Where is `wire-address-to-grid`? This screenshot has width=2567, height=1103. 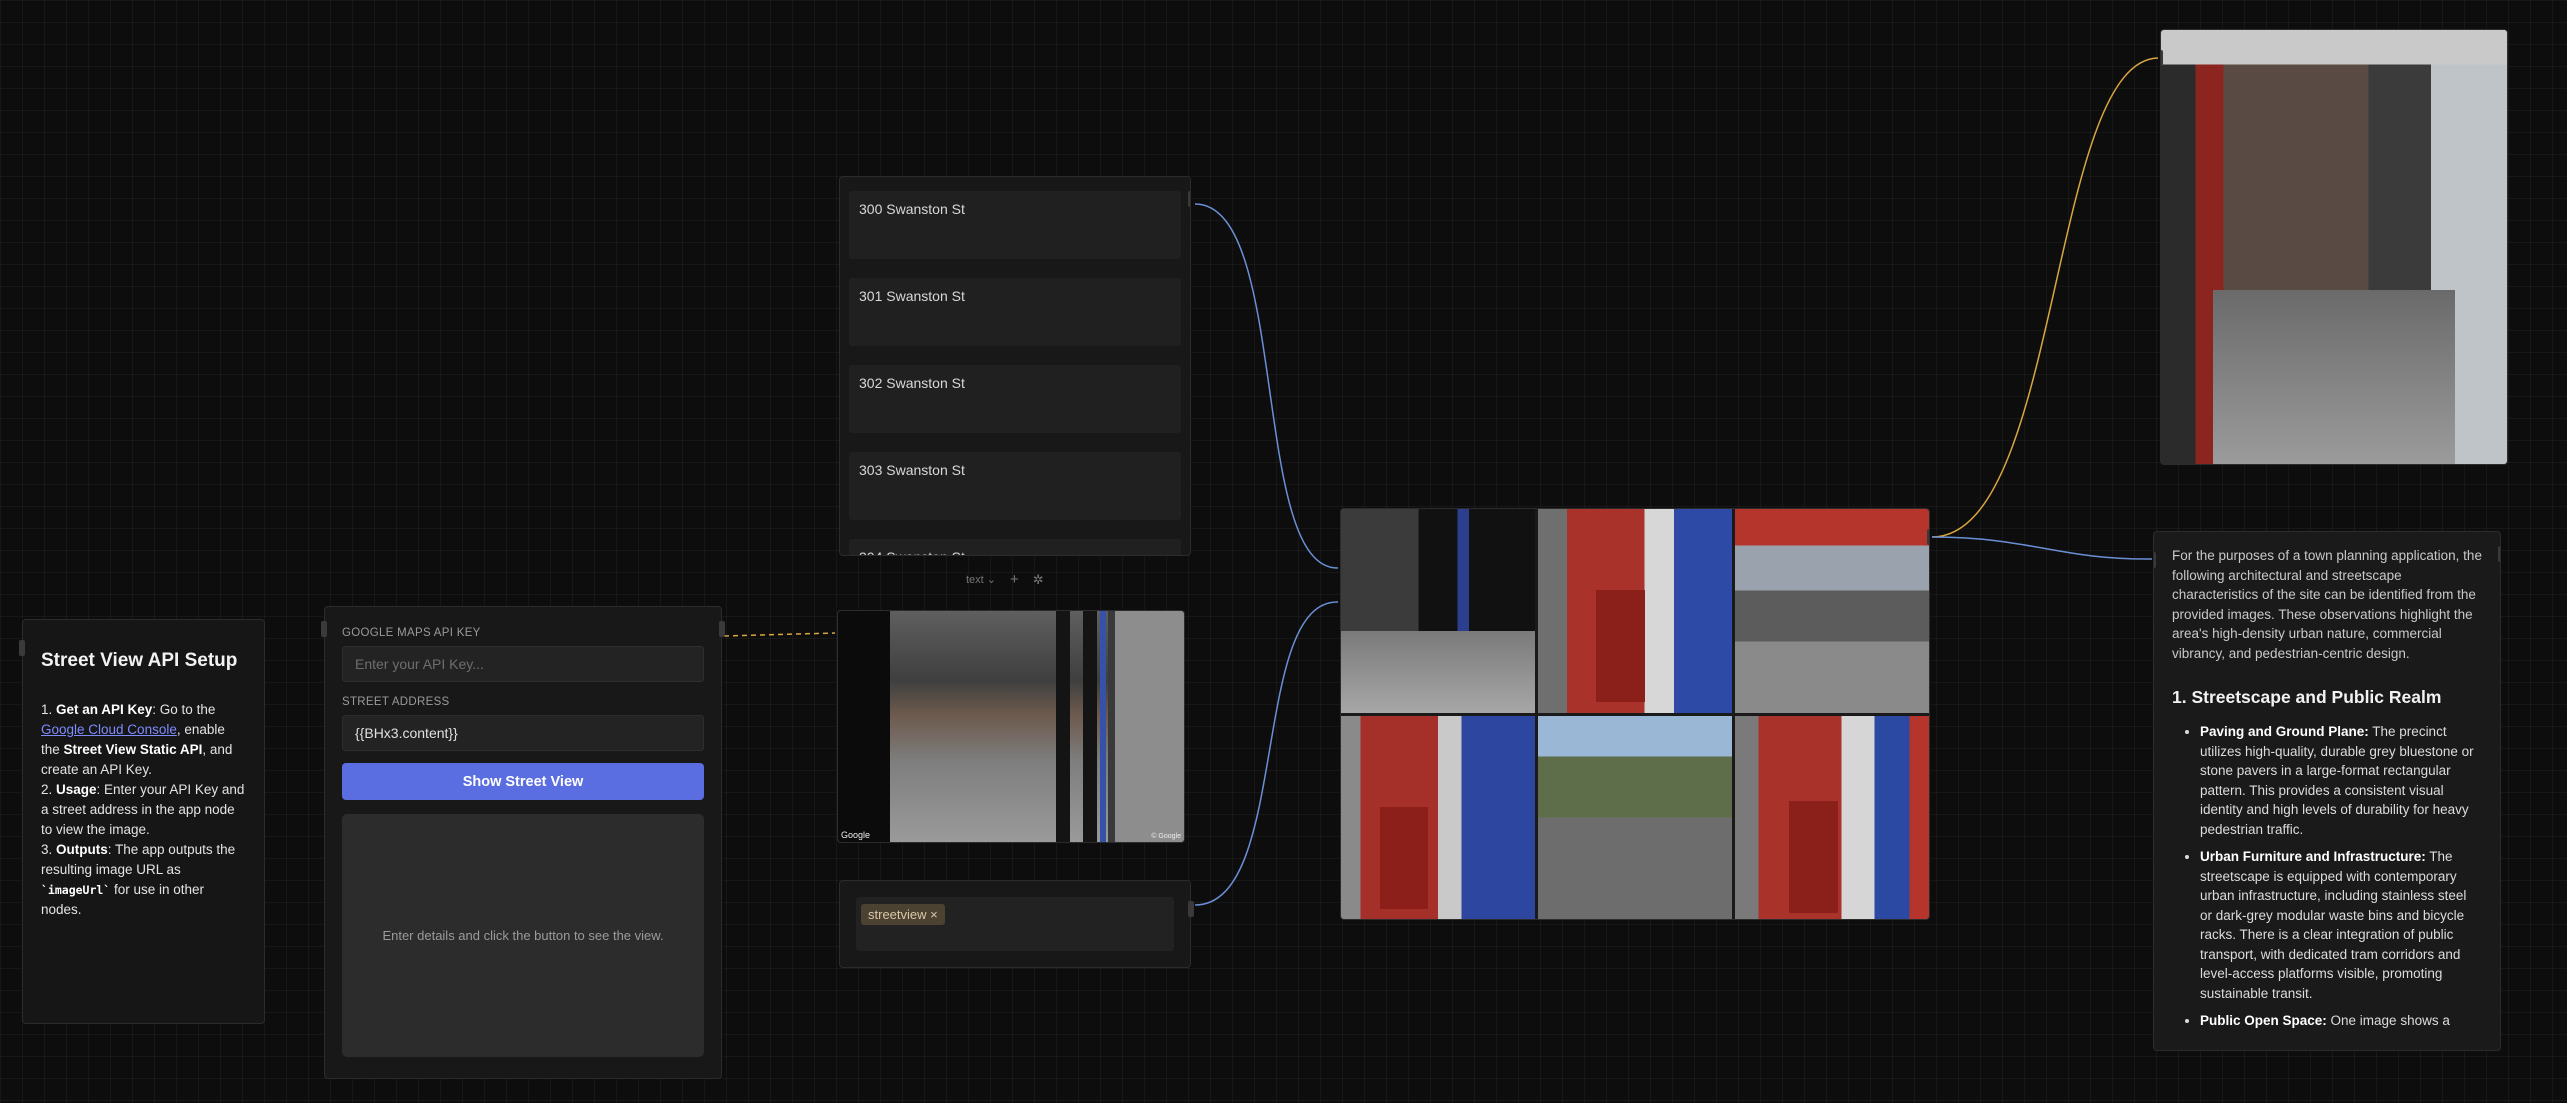
wire-address-to-grid is located at coordinates (1266, 386).